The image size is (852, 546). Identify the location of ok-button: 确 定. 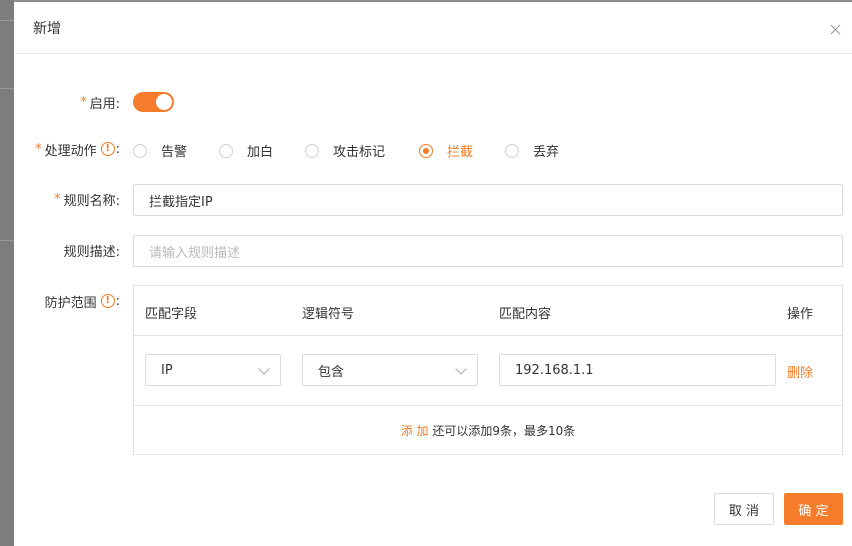
(813, 509).